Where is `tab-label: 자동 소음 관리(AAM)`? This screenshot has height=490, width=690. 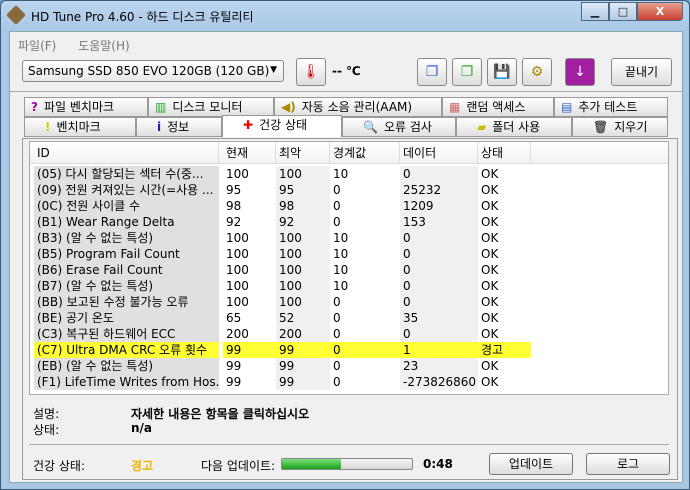 tab-label: 자동 소음 관리(AAM) is located at coordinates (357, 107).